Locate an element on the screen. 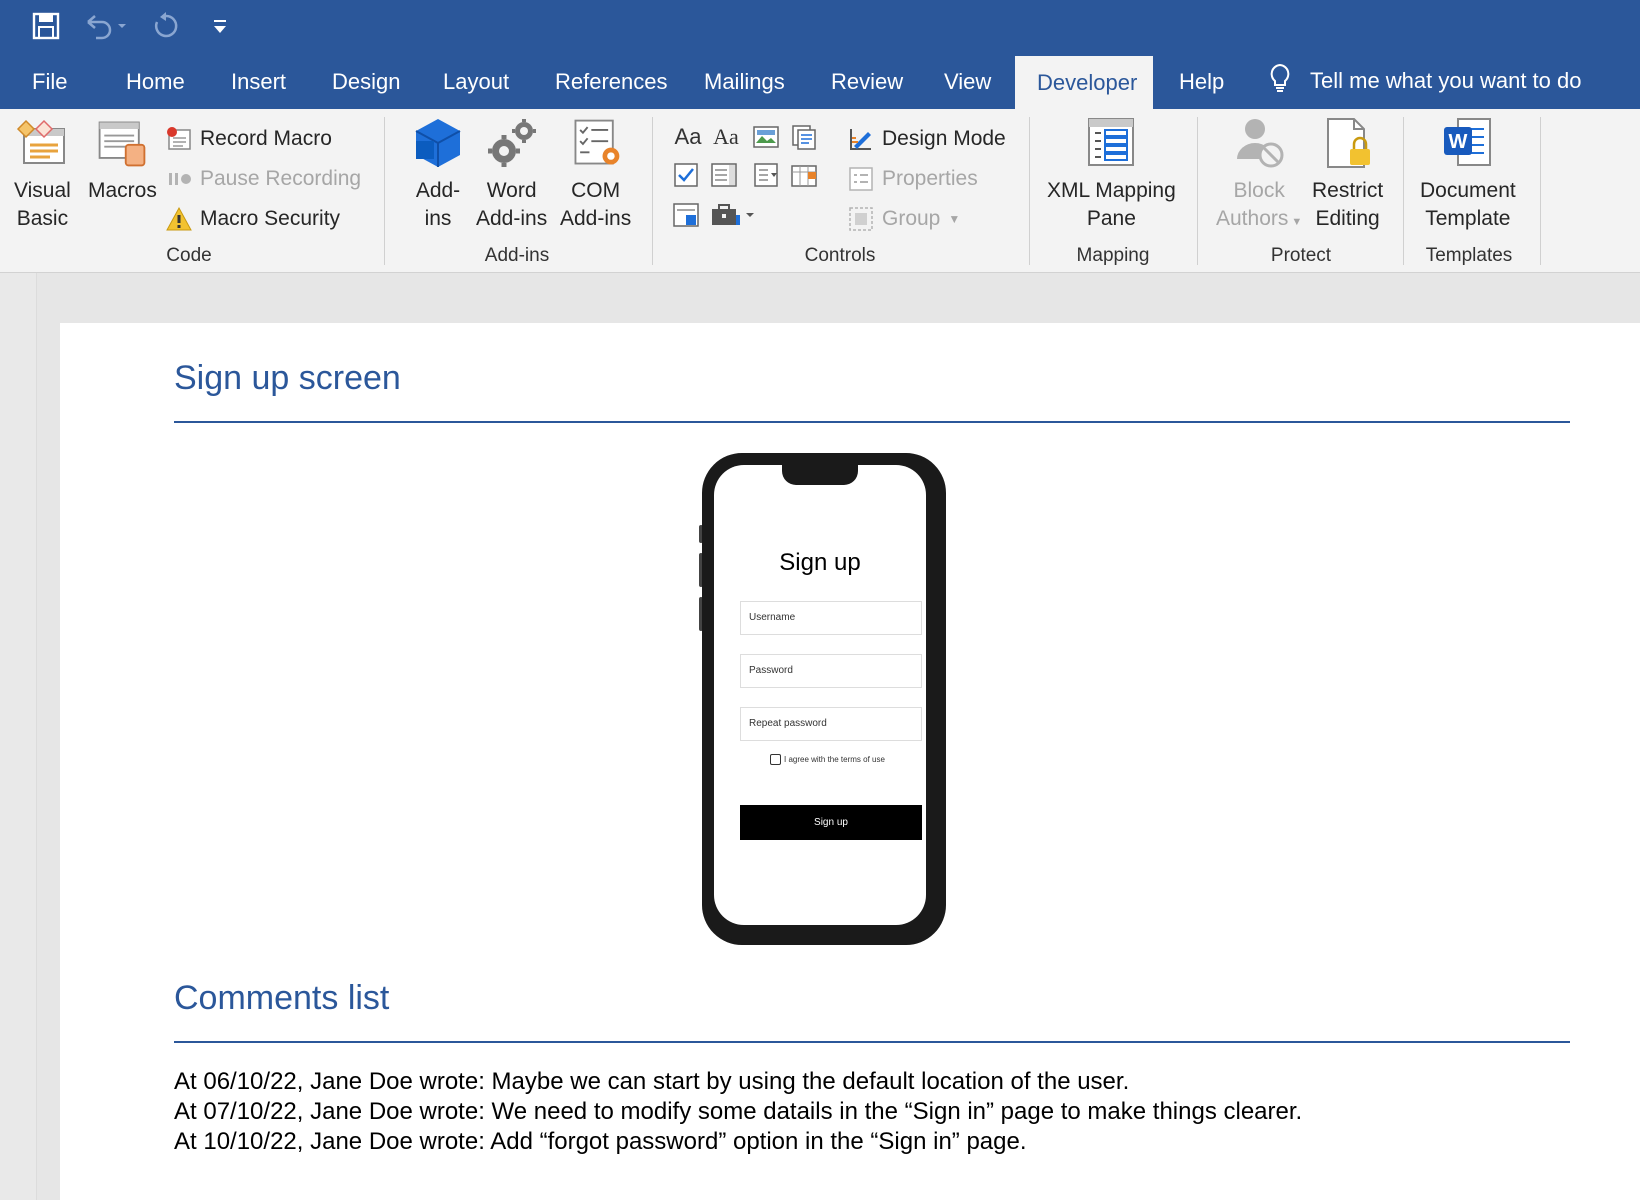  redo-icon is located at coordinates (166, 26).